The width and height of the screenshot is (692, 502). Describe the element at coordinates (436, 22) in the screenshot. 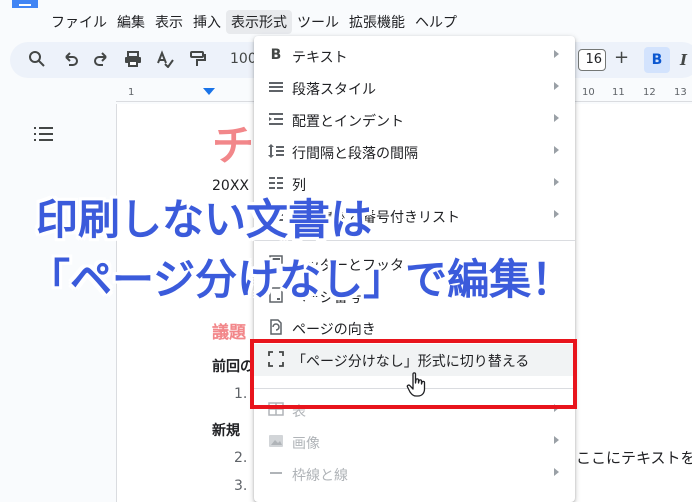

I see `menu-help: ヘルプ` at that location.